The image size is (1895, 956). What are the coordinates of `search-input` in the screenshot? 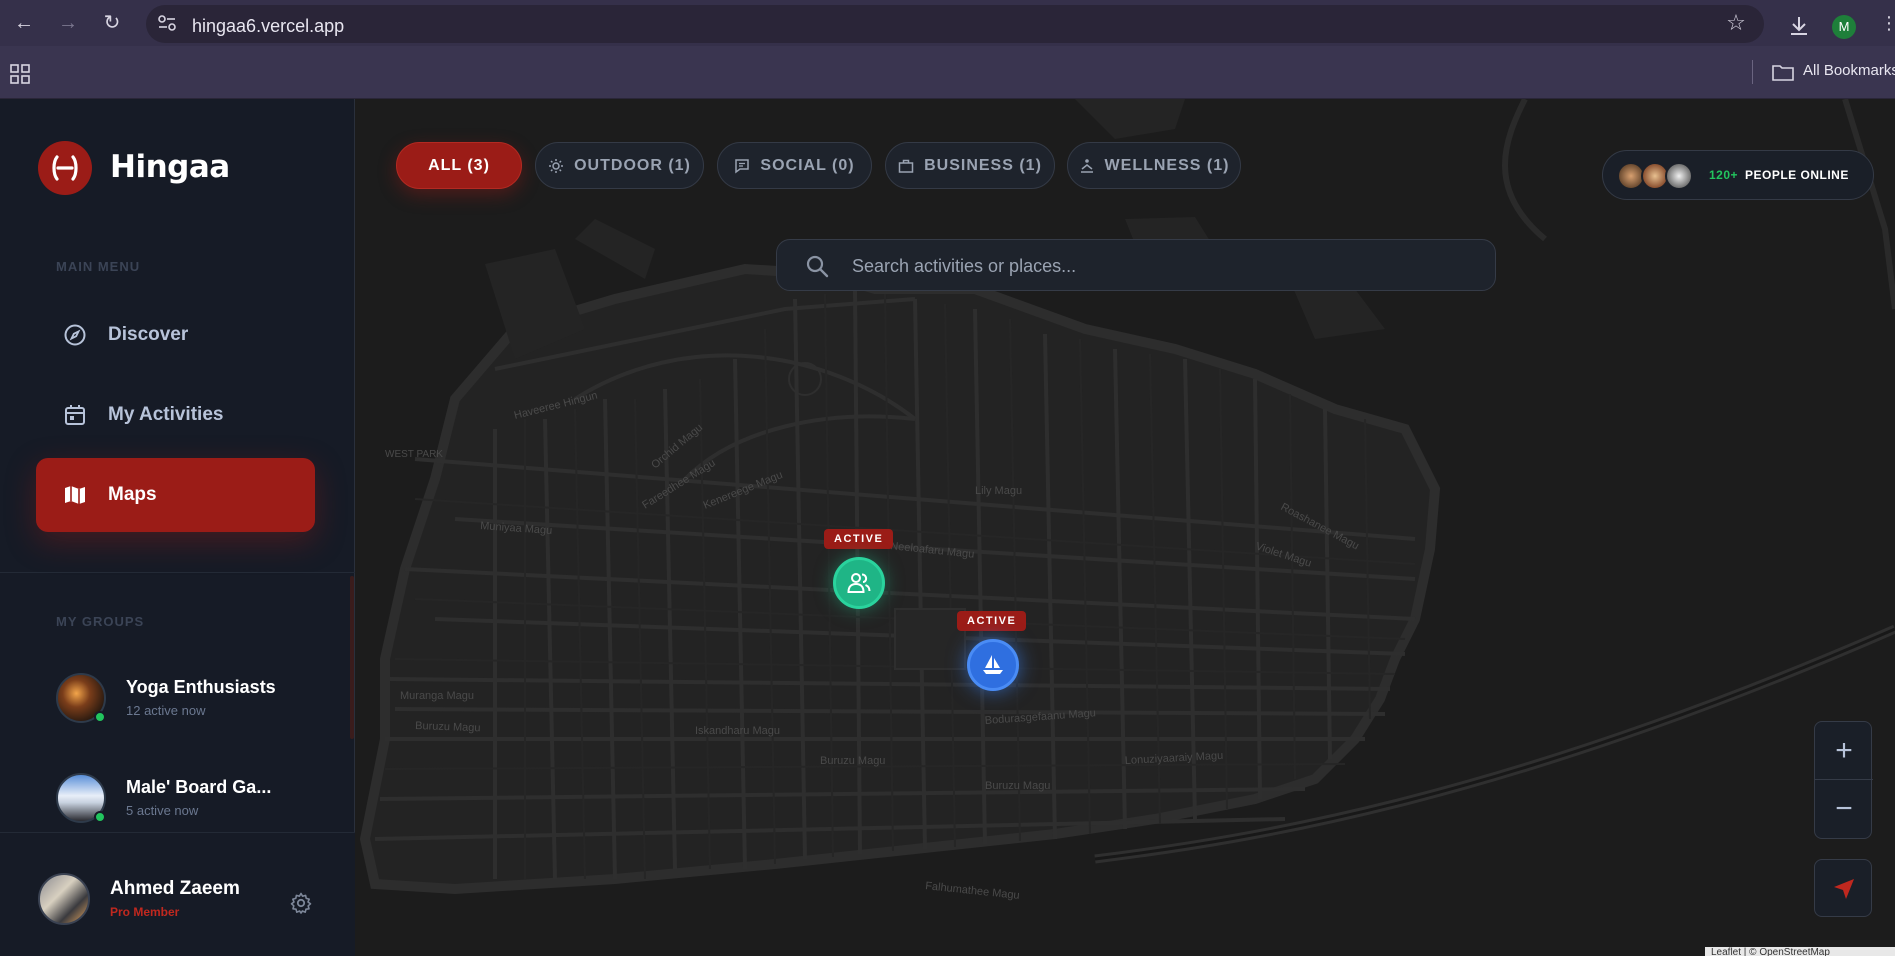 It's located at (1152, 266).